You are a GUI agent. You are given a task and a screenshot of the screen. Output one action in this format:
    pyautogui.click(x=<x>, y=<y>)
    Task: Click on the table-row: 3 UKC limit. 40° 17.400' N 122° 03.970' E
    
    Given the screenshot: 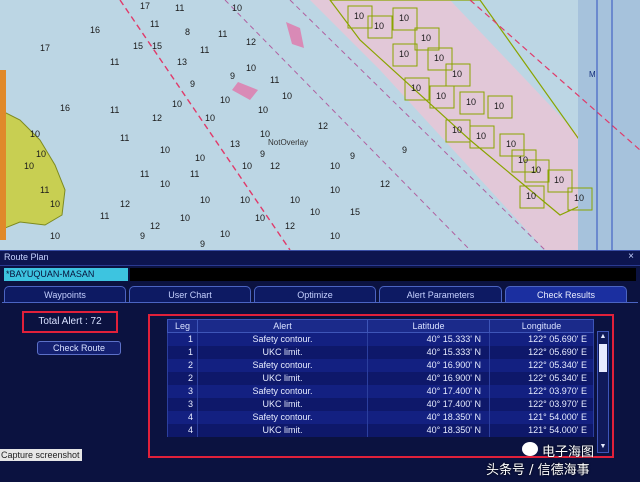 What is the action you would take?
    pyautogui.click(x=380, y=404)
    